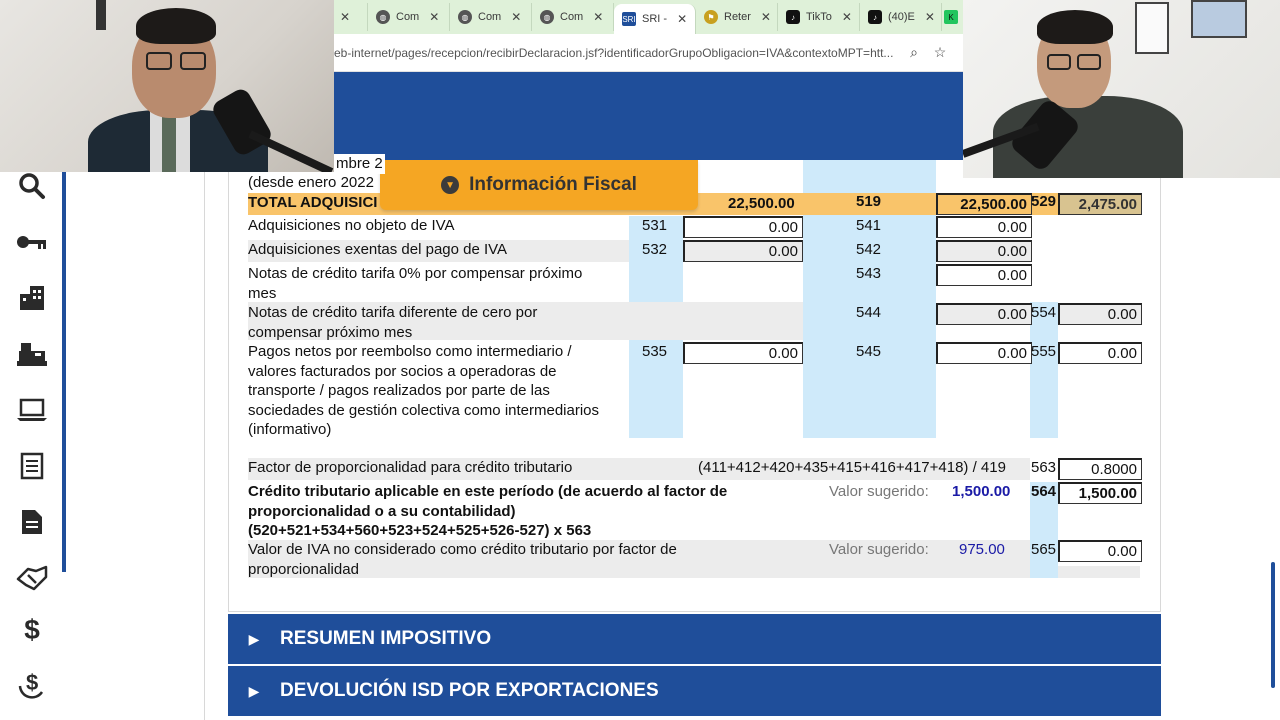 This screenshot has height=720, width=1280. I want to click on field-563: 0.8000, so click(1100, 469).